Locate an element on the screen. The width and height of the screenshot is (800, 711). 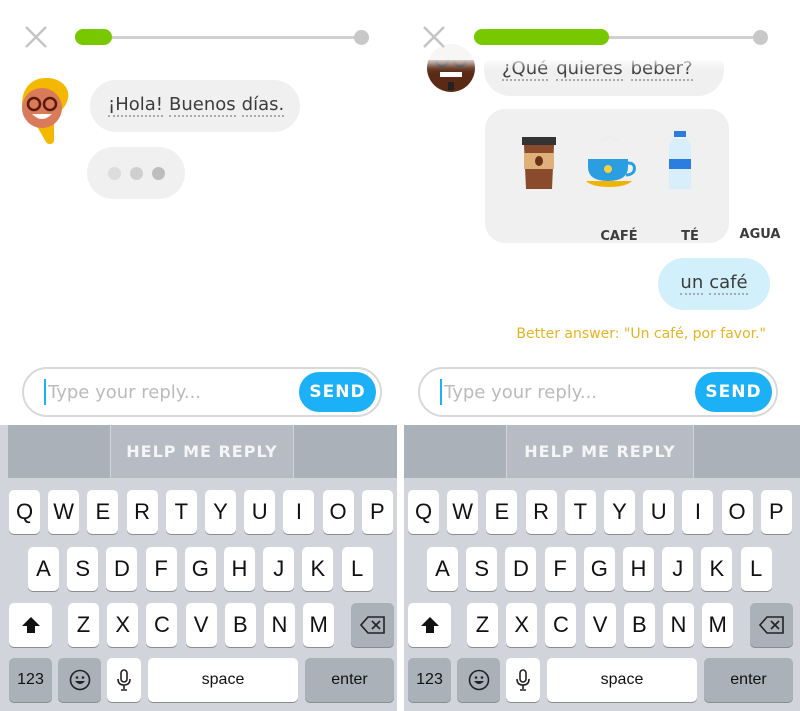
choices-card: CAFÉ TÉ AGUA is located at coordinates (632, 176).